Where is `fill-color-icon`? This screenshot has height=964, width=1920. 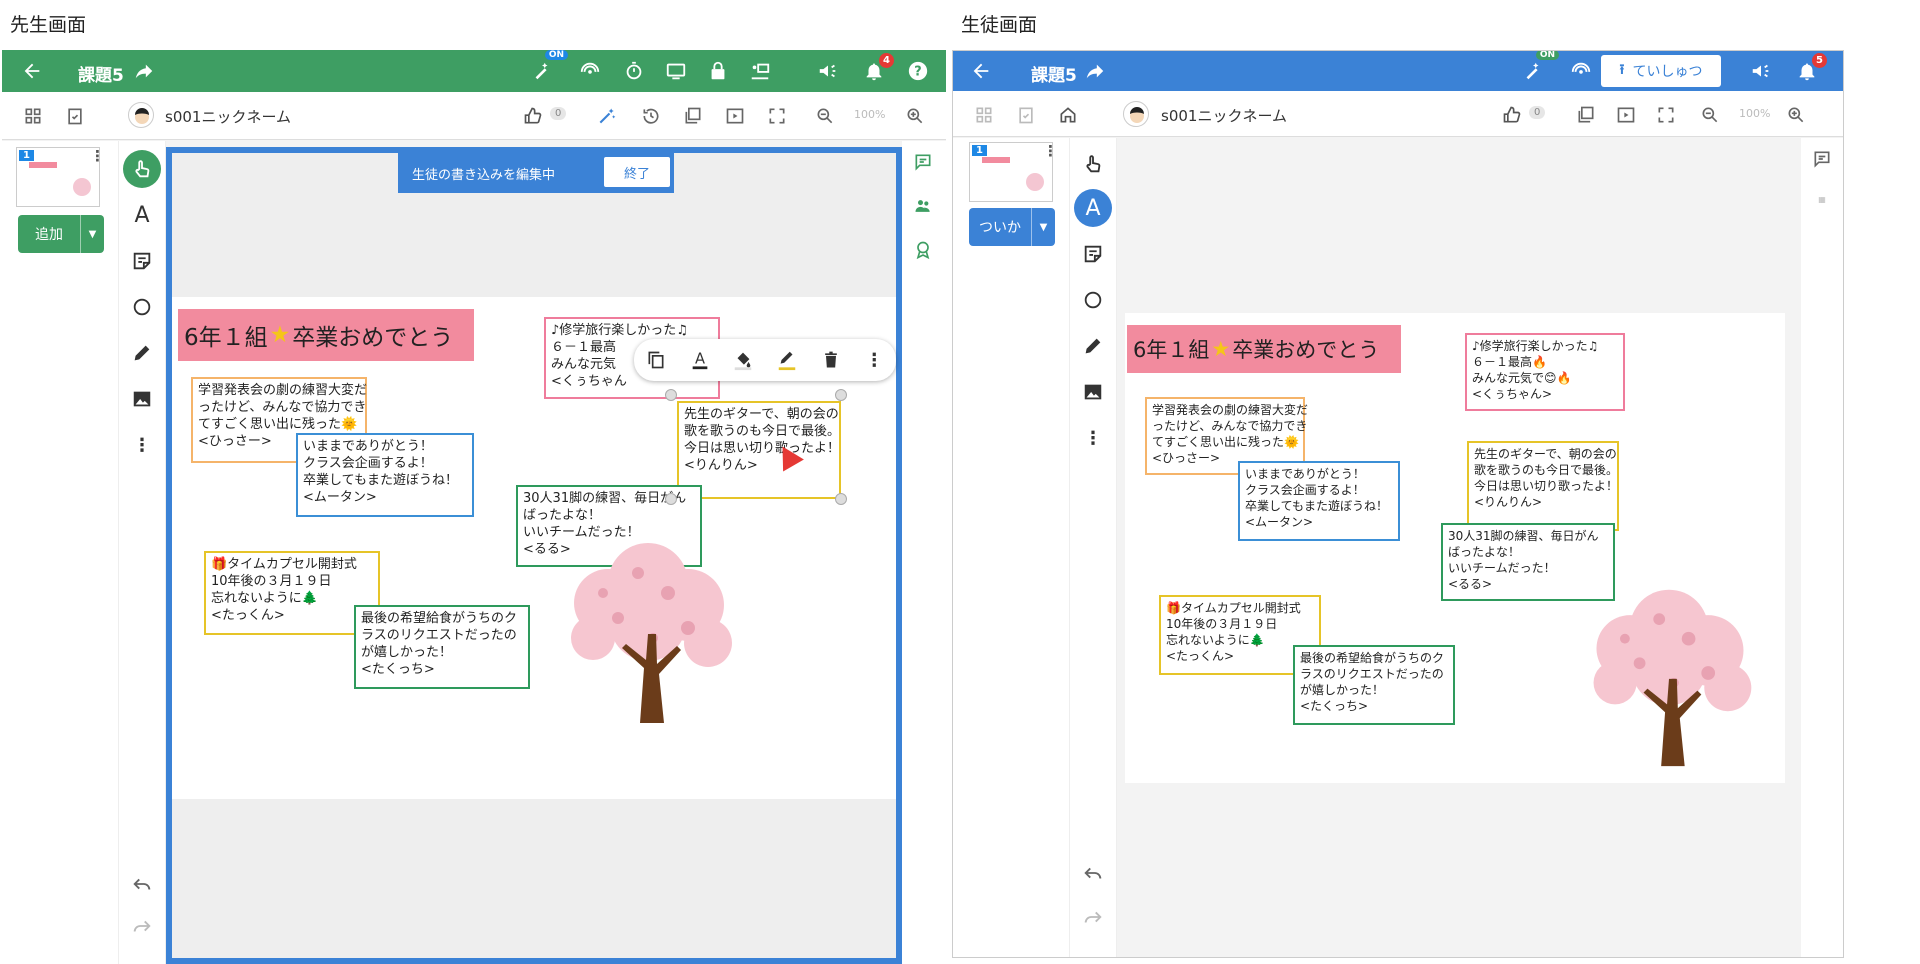
fill-color-icon is located at coordinates (743, 360).